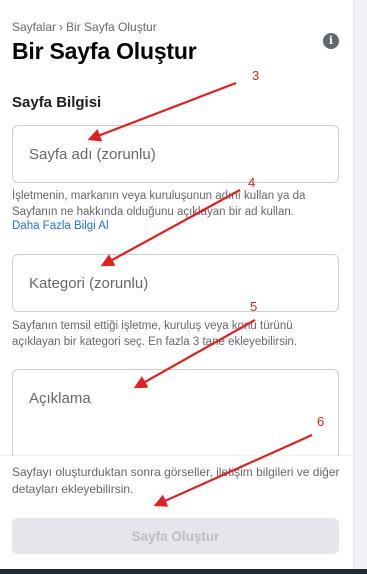 Image resolution: width=367 pixels, height=574 pixels. I want to click on annotation-label-4: 4, so click(252, 182).